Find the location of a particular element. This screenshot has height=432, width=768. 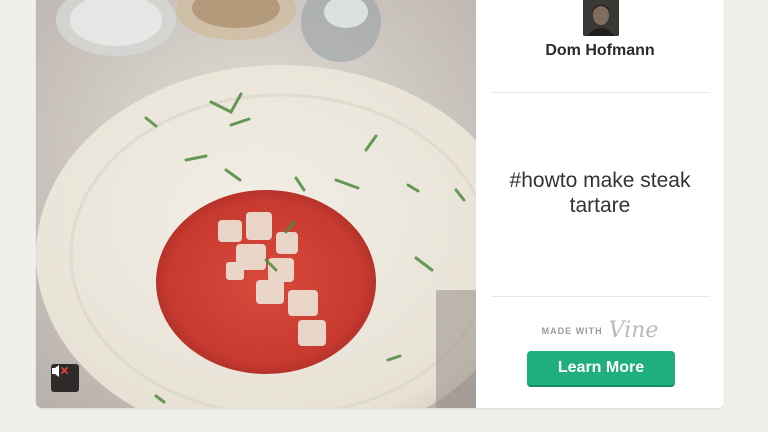

vine-logo: Vine is located at coordinates (633, 330).